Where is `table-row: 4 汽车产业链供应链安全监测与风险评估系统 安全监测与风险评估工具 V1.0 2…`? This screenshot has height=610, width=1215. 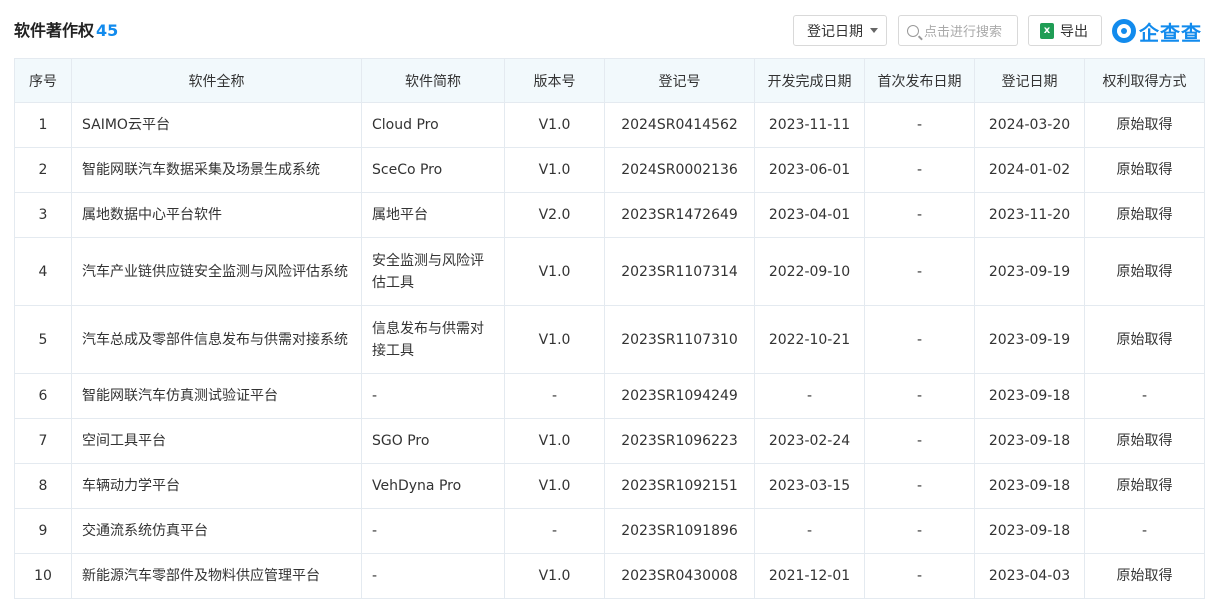 table-row: 4 汽车产业链供应链安全监测与风险评估系统 安全监测与风险评估工具 V1.0 2… is located at coordinates (609, 271).